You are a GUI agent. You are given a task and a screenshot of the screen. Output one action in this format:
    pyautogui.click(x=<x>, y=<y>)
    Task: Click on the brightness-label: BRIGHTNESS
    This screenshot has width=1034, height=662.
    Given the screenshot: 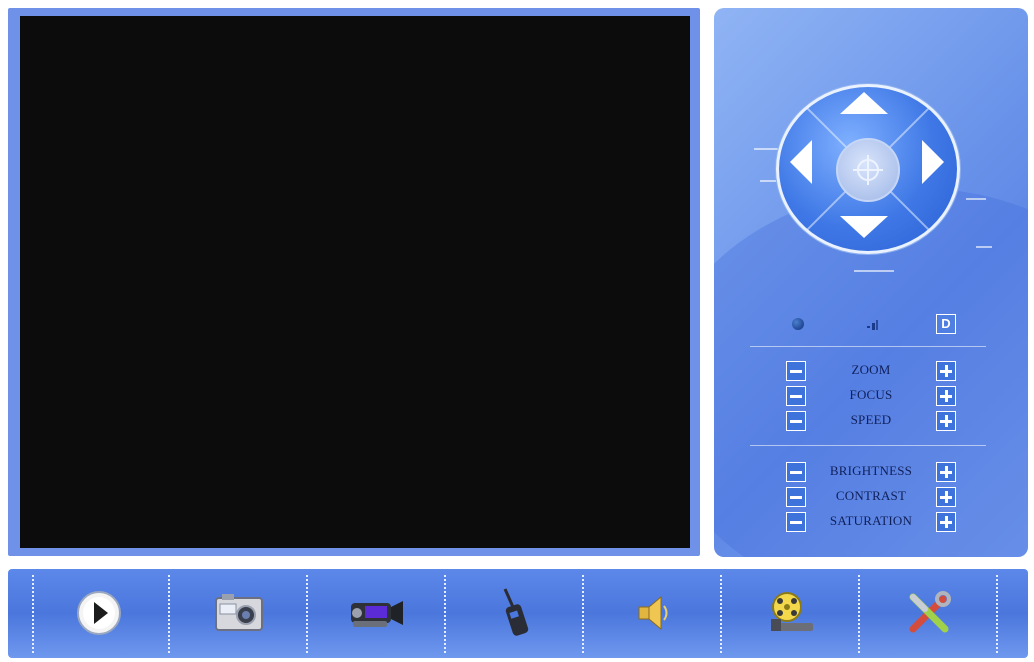 What is the action you would take?
    pyautogui.click(x=871, y=470)
    